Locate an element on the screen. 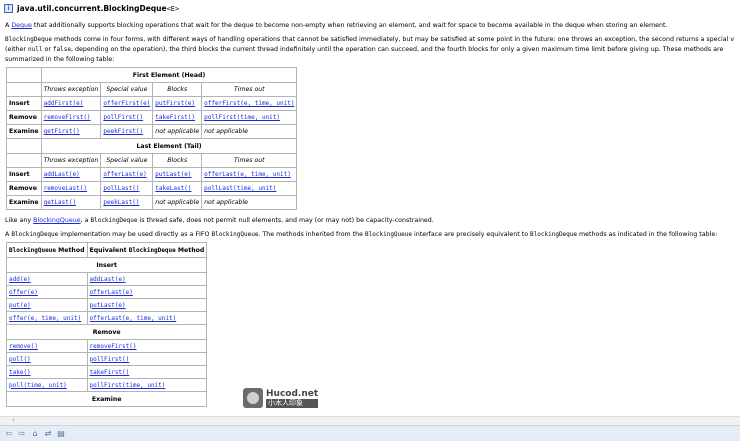  horizontal-scrollbar: ‹ is located at coordinates (370, 420).